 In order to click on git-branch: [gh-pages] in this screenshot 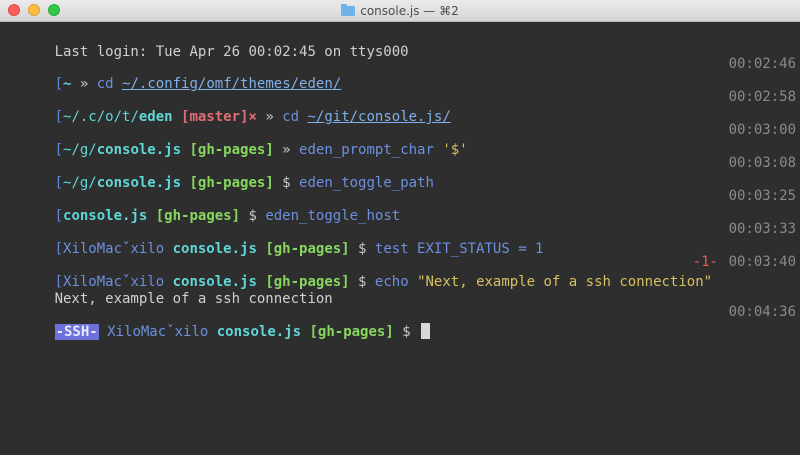, I will do `click(347, 332)`.